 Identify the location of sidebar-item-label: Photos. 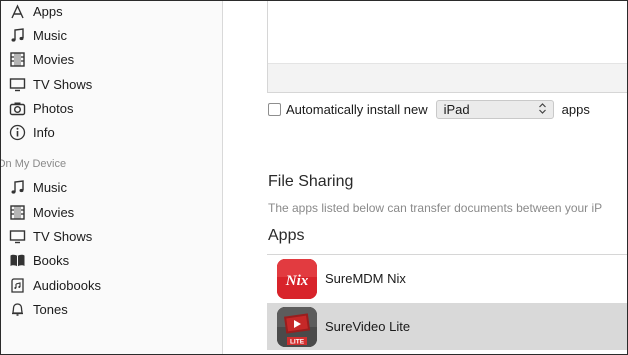
(53, 108).